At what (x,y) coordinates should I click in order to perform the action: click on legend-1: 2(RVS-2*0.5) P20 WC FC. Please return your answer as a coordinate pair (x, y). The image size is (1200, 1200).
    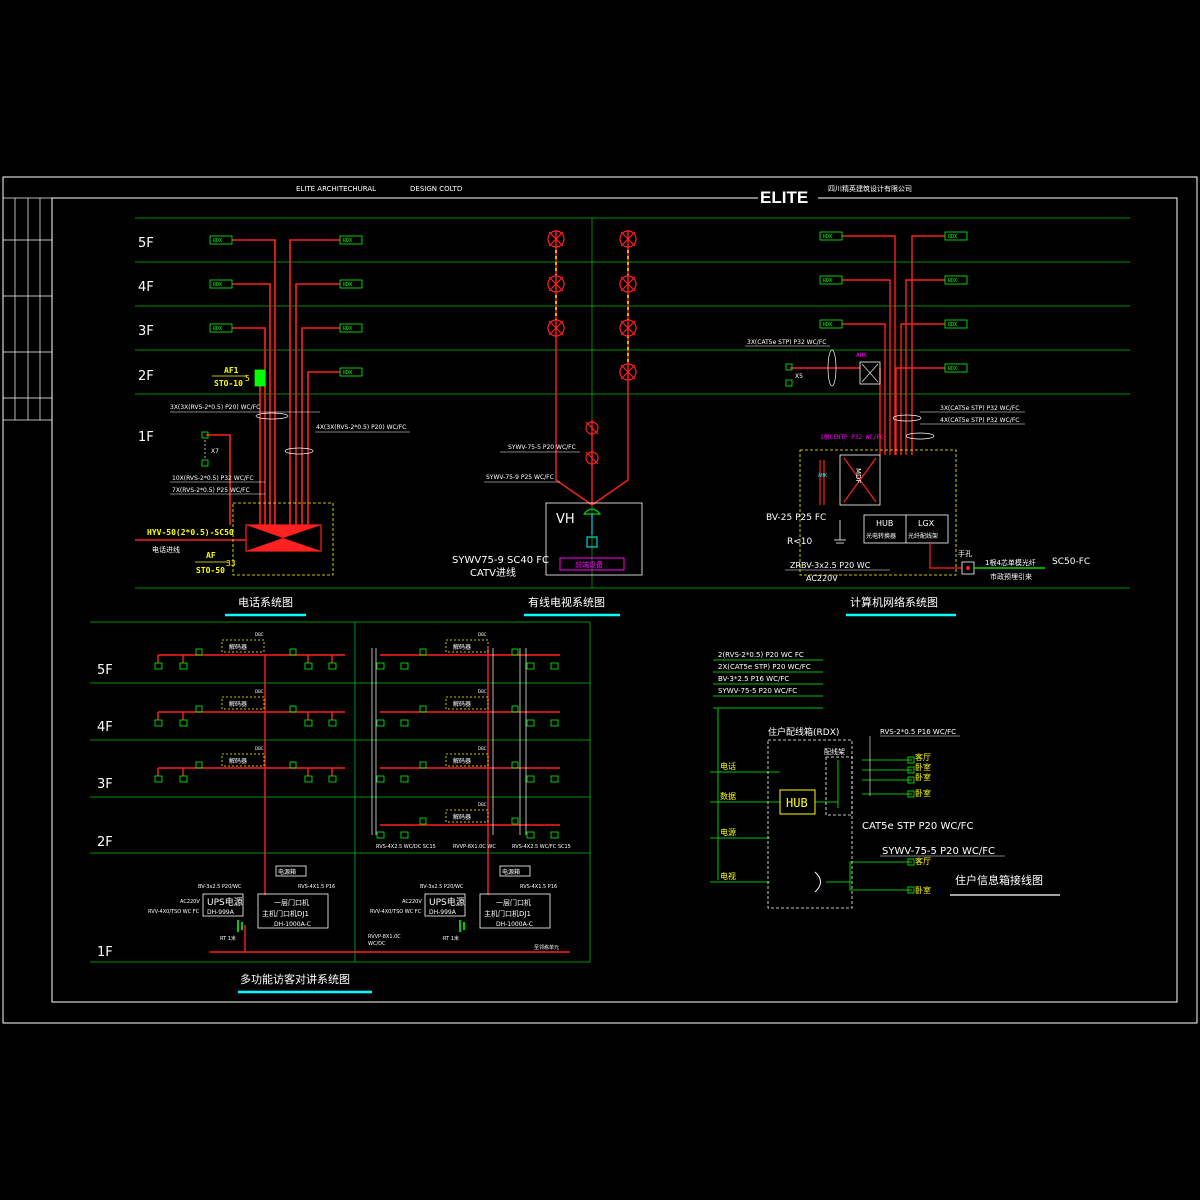
    Looking at the image, I should click on (761, 655).